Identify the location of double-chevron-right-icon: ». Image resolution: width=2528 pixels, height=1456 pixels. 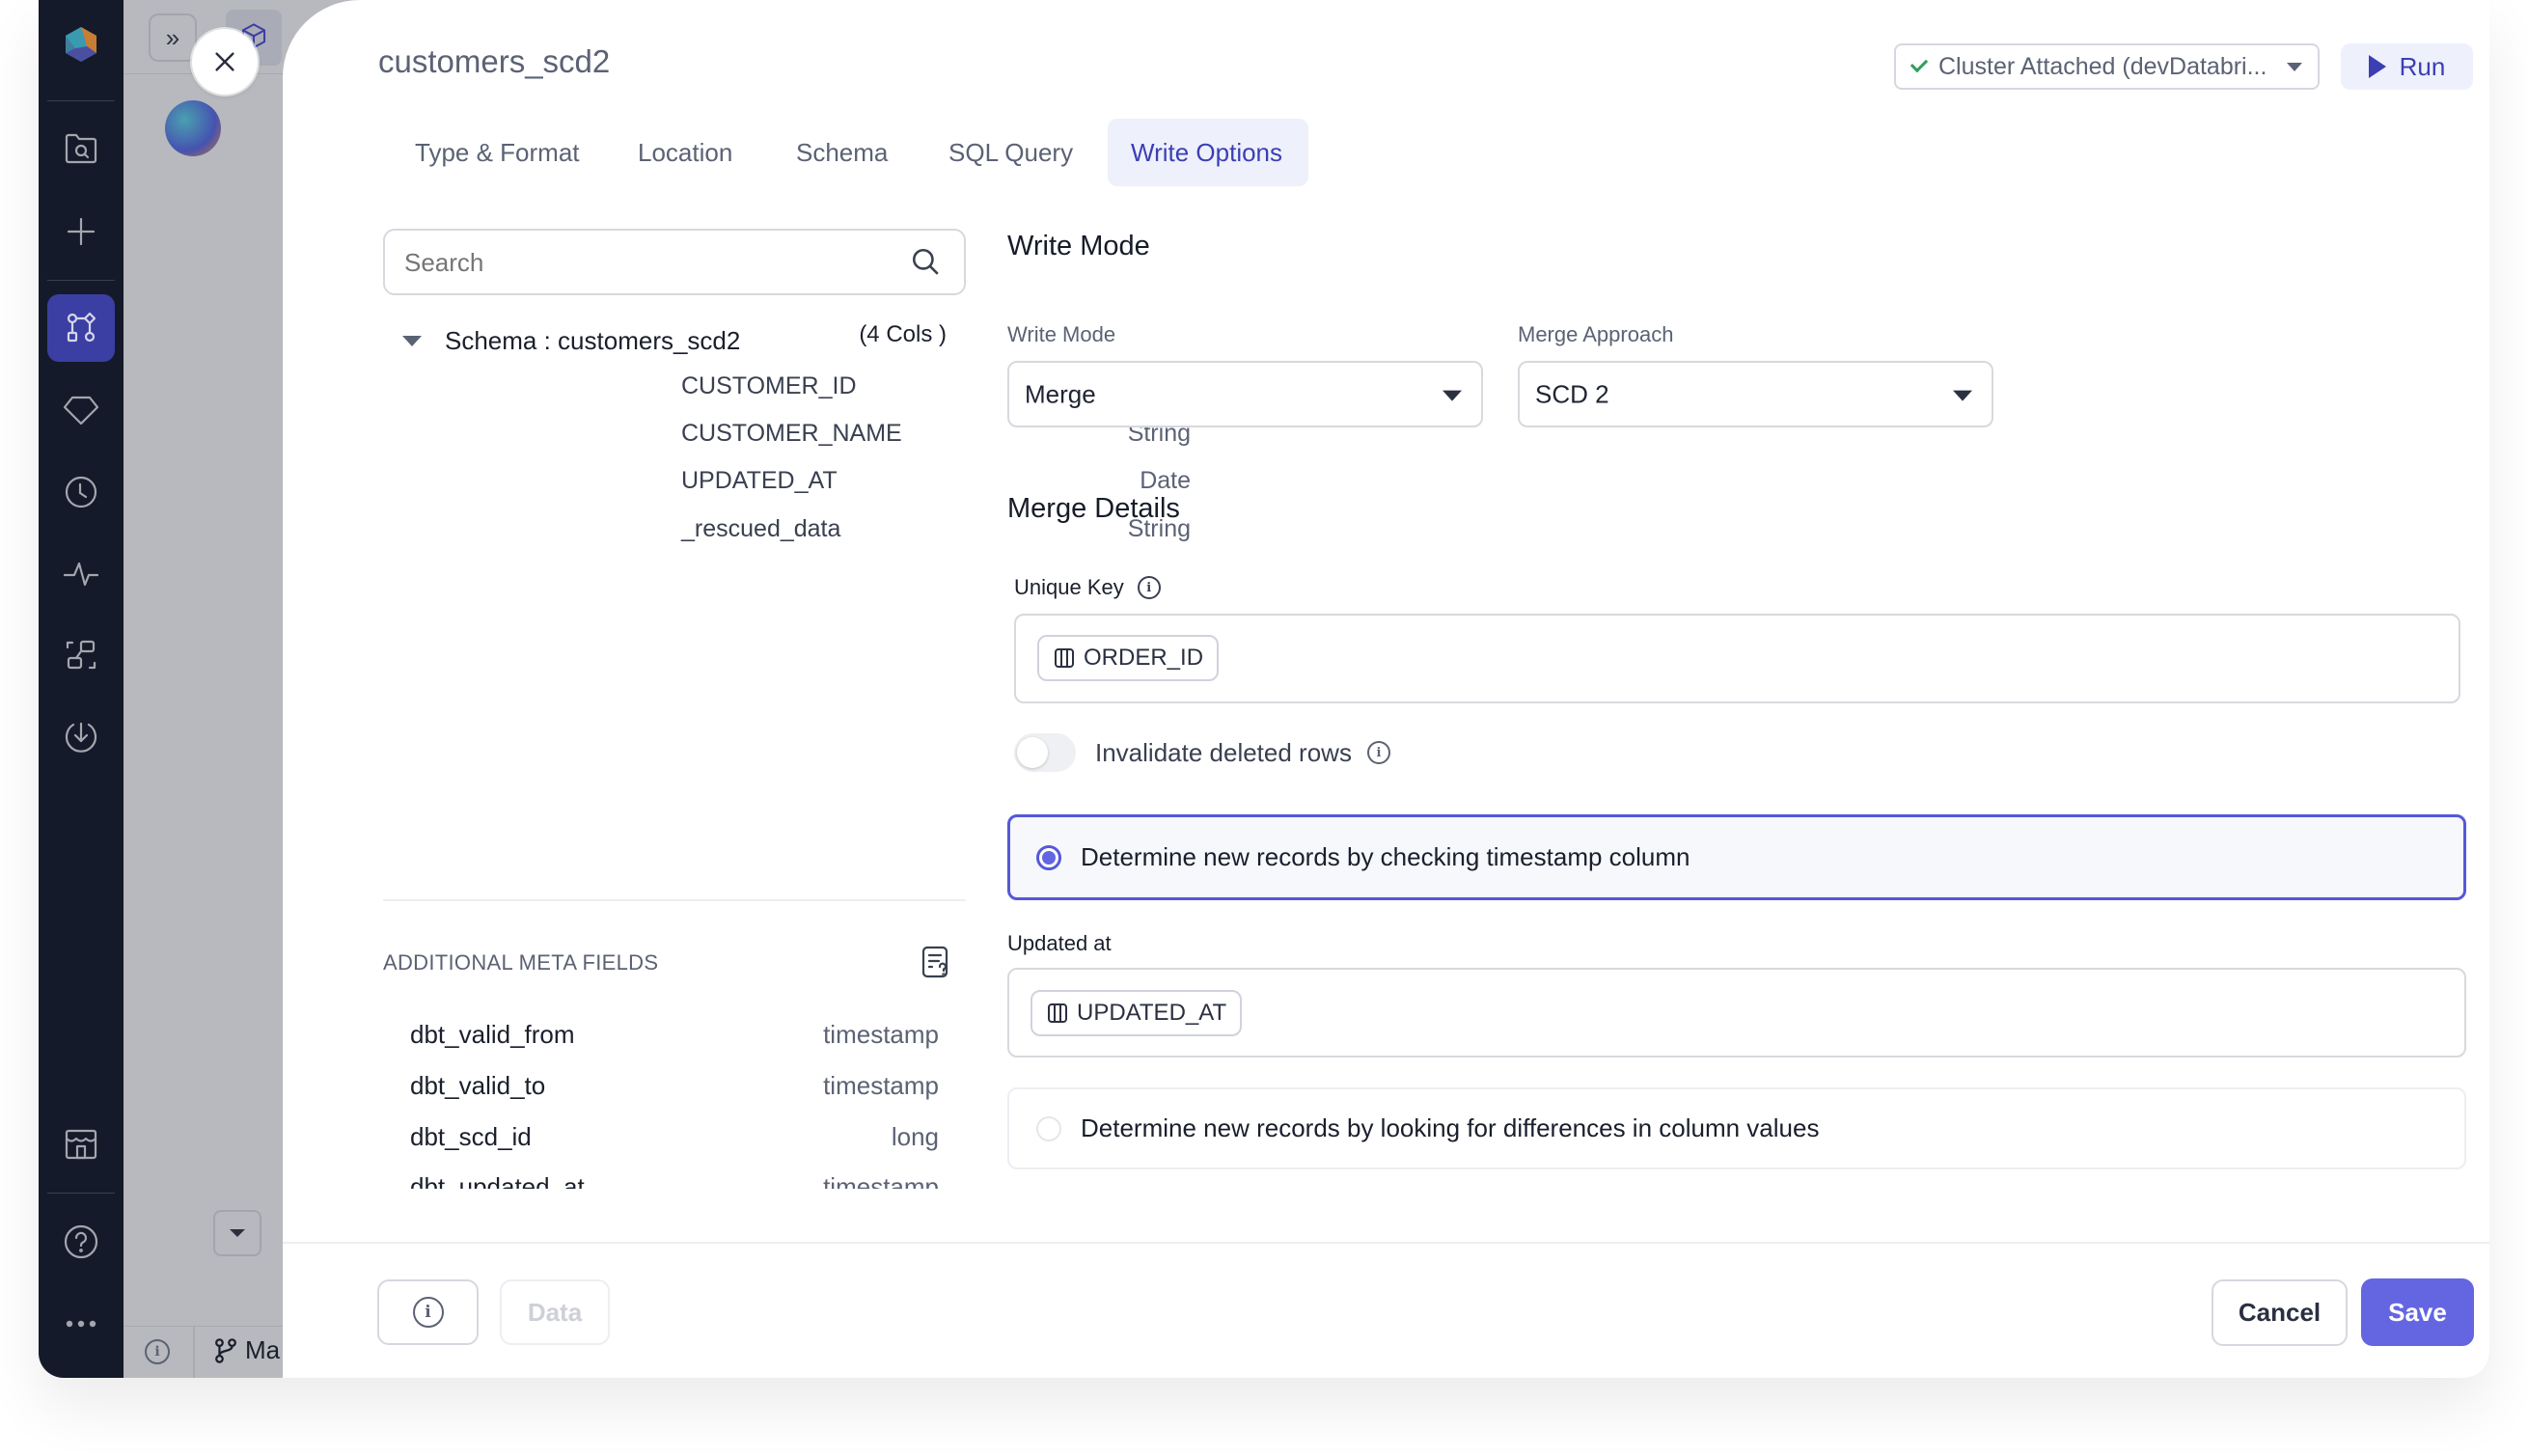
(172, 37).